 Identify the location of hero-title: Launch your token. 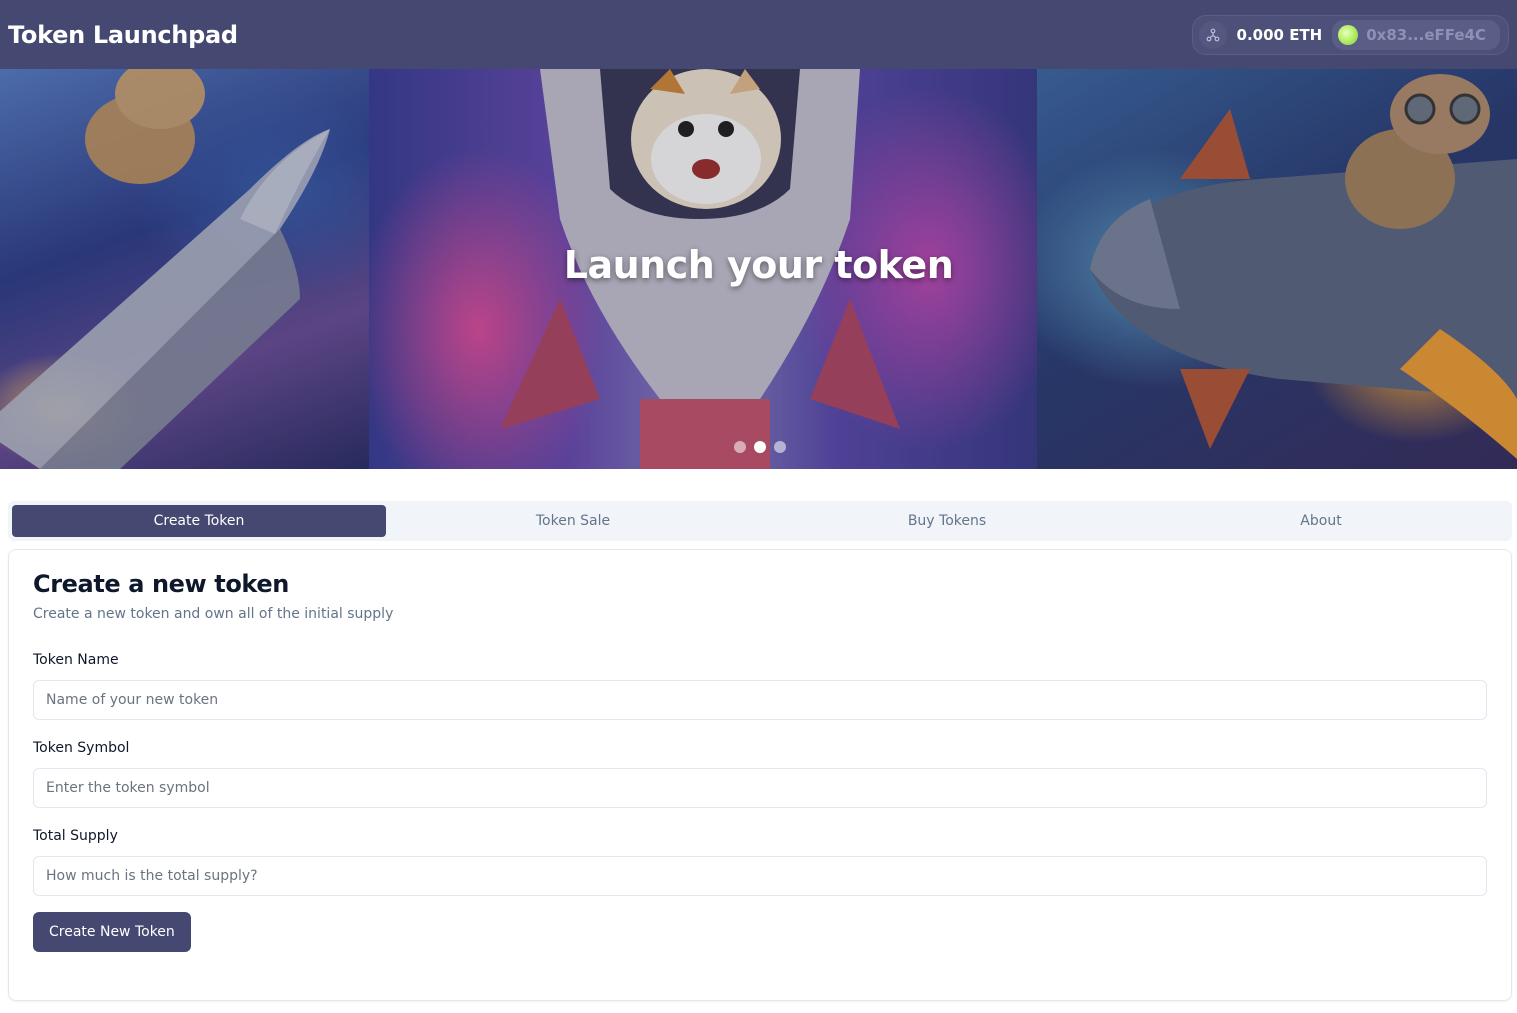
(758, 265).